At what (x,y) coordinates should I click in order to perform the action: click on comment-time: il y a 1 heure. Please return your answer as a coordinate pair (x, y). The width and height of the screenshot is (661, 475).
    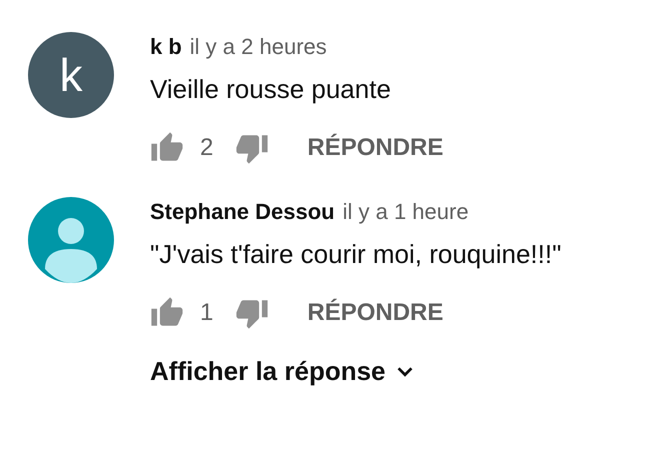
    Looking at the image, I should click on (405, 212).